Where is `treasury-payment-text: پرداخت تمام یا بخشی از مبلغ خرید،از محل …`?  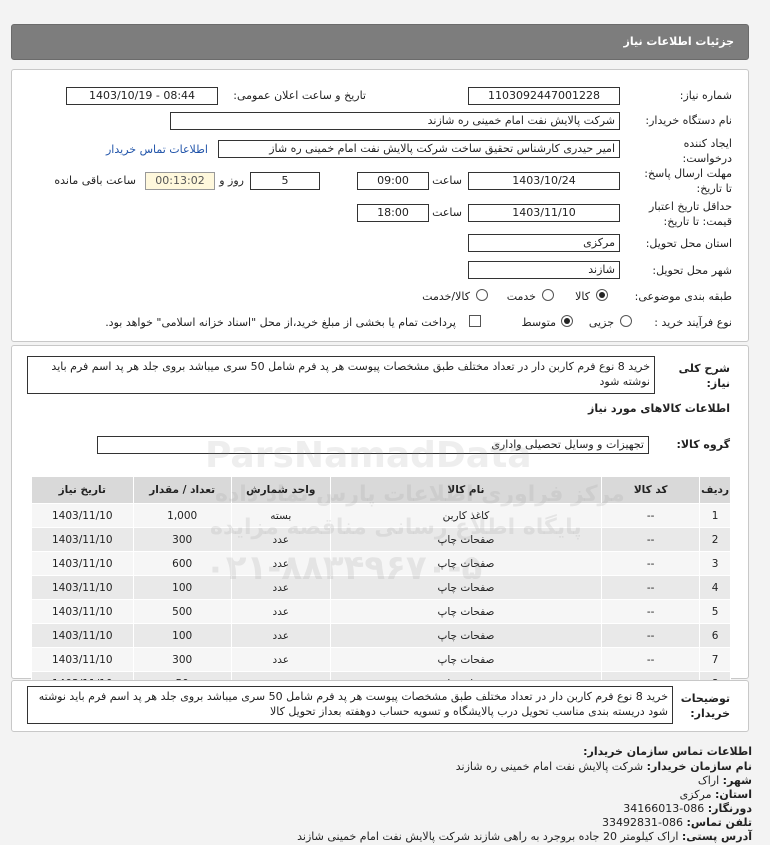
treasury-payment-text: پرداخت تمام یا بخشی از مبلغ خرید،از محل … is located at coordinates (280, 322).